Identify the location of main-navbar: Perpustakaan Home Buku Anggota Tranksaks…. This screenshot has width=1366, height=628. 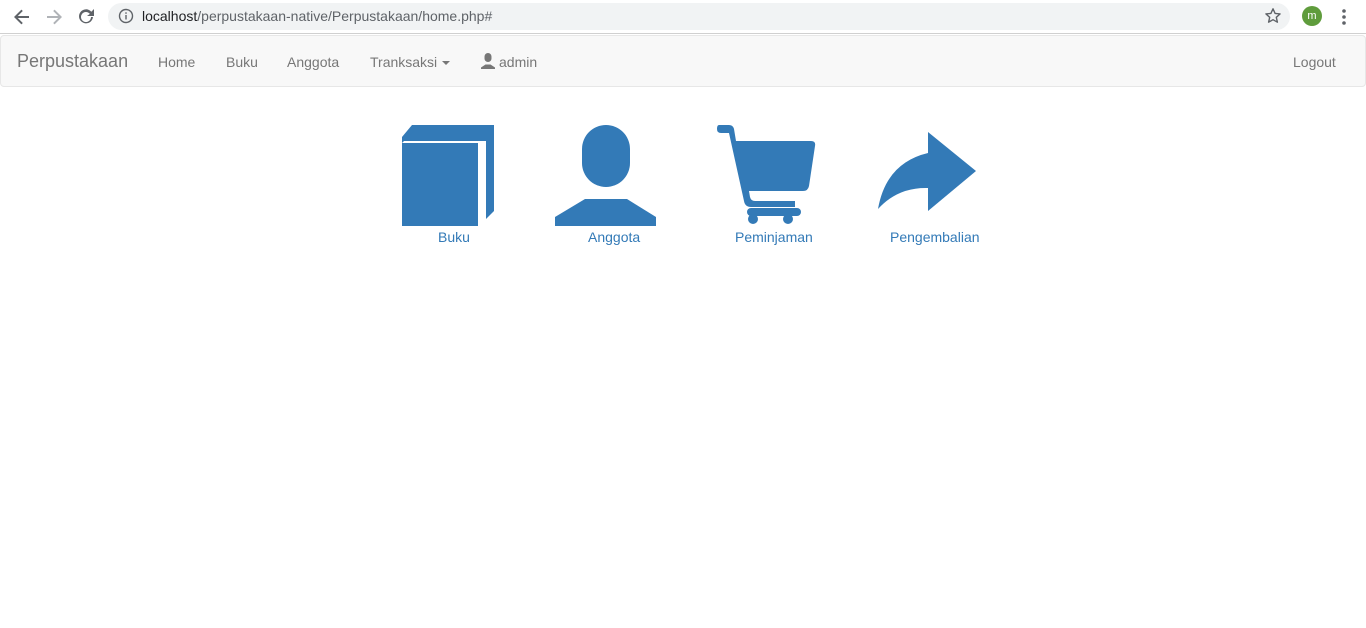
(683, 61).